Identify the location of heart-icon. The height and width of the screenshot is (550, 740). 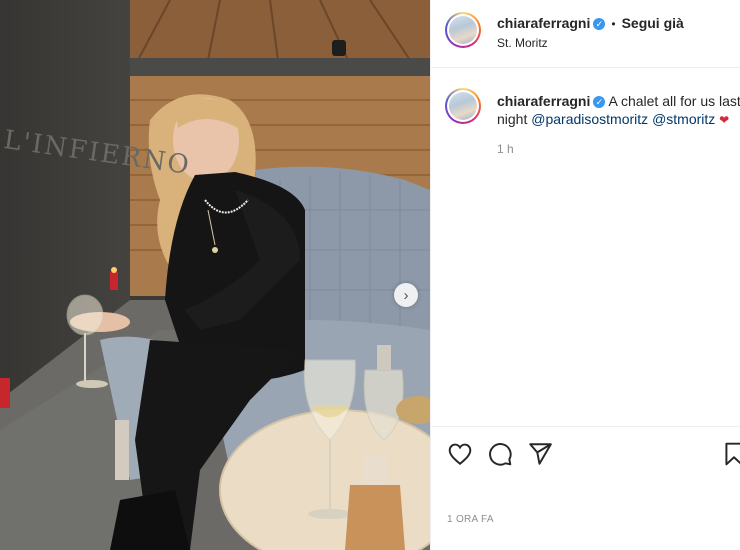
(460, 454).